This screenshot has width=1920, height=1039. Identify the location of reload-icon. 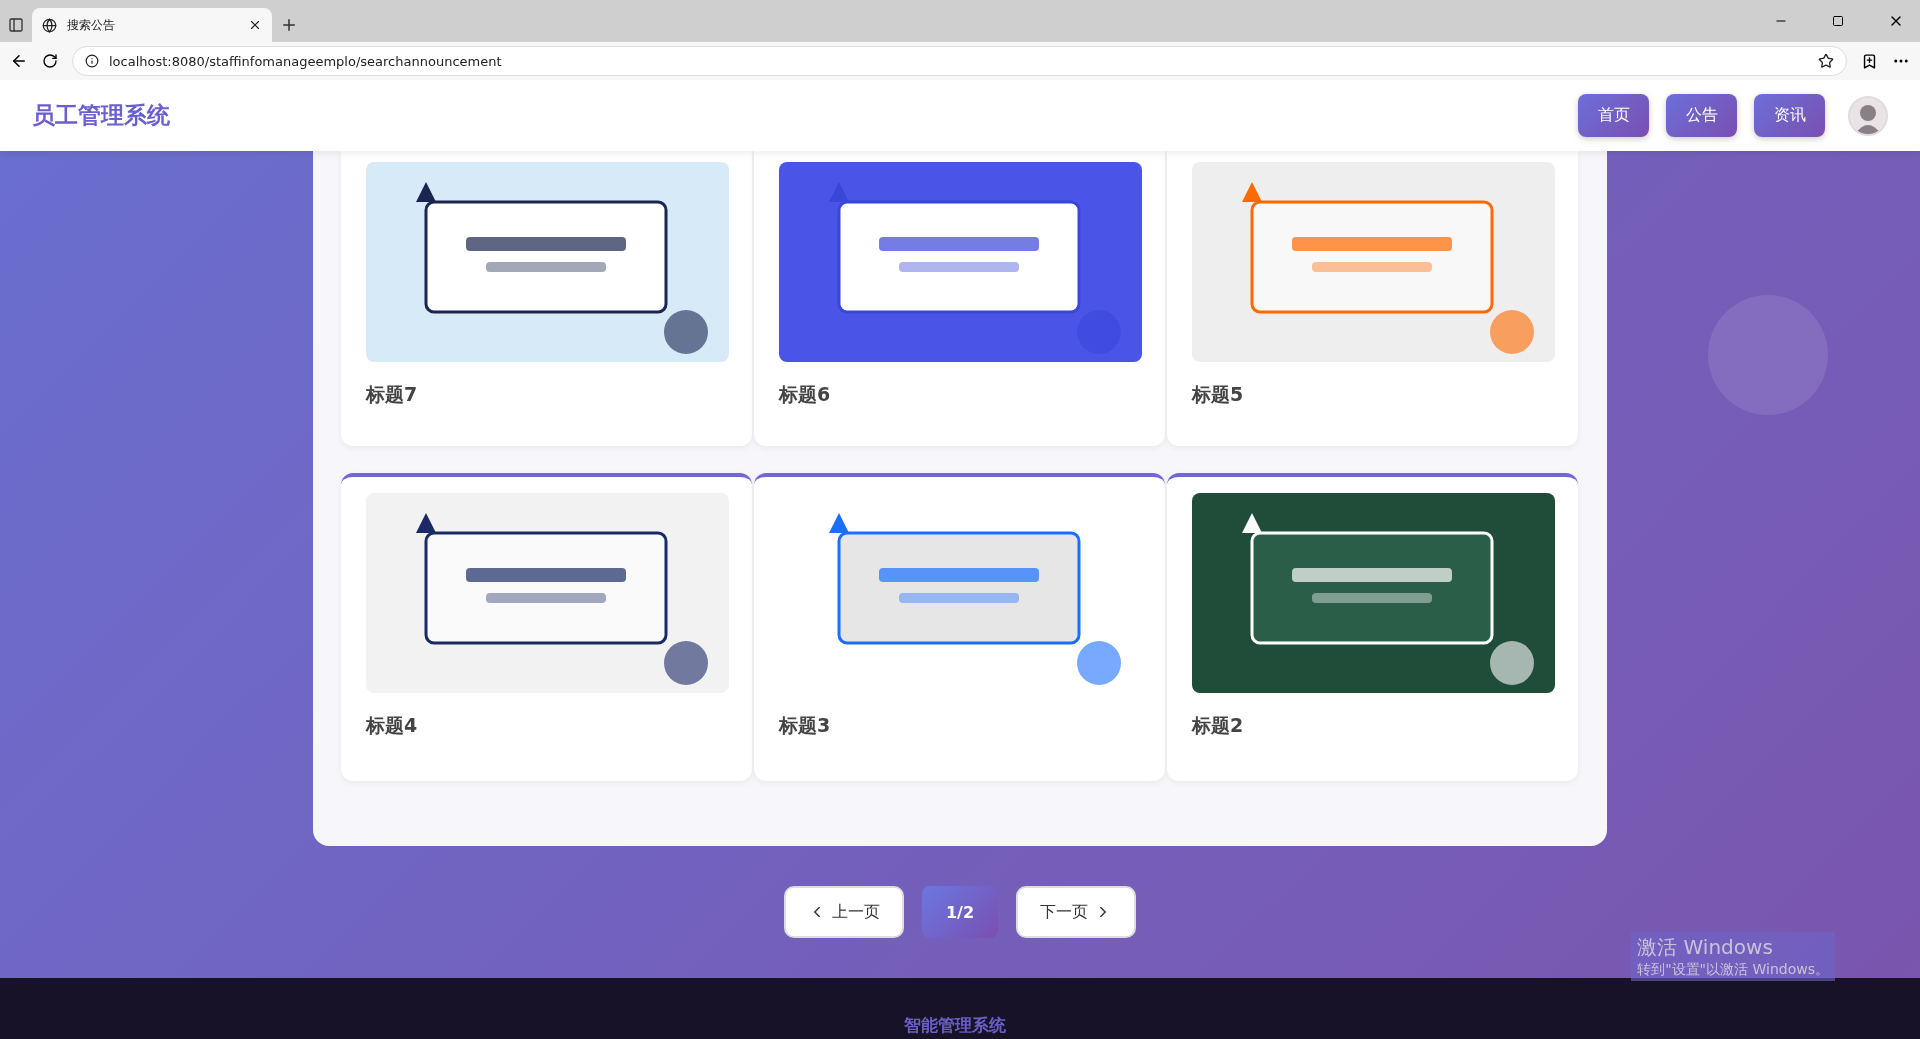
(50, 61).